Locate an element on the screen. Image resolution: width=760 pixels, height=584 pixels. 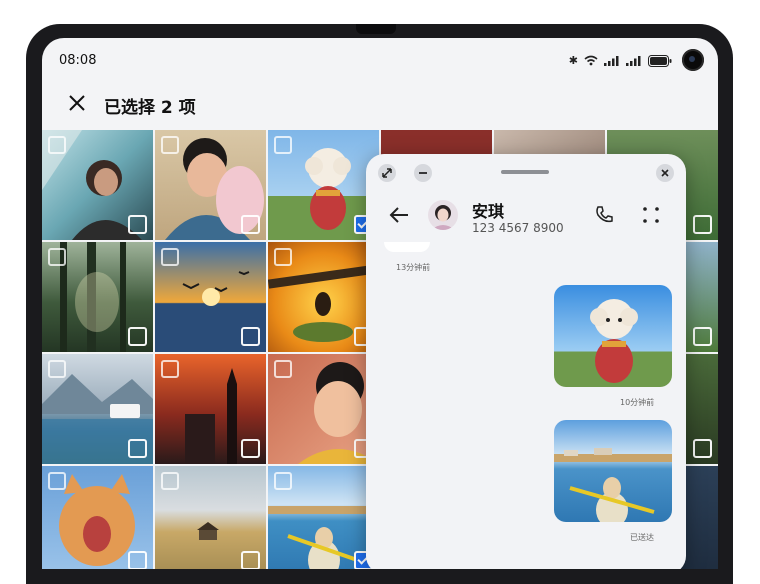
close-window-button is located at coordinates (665, 173).